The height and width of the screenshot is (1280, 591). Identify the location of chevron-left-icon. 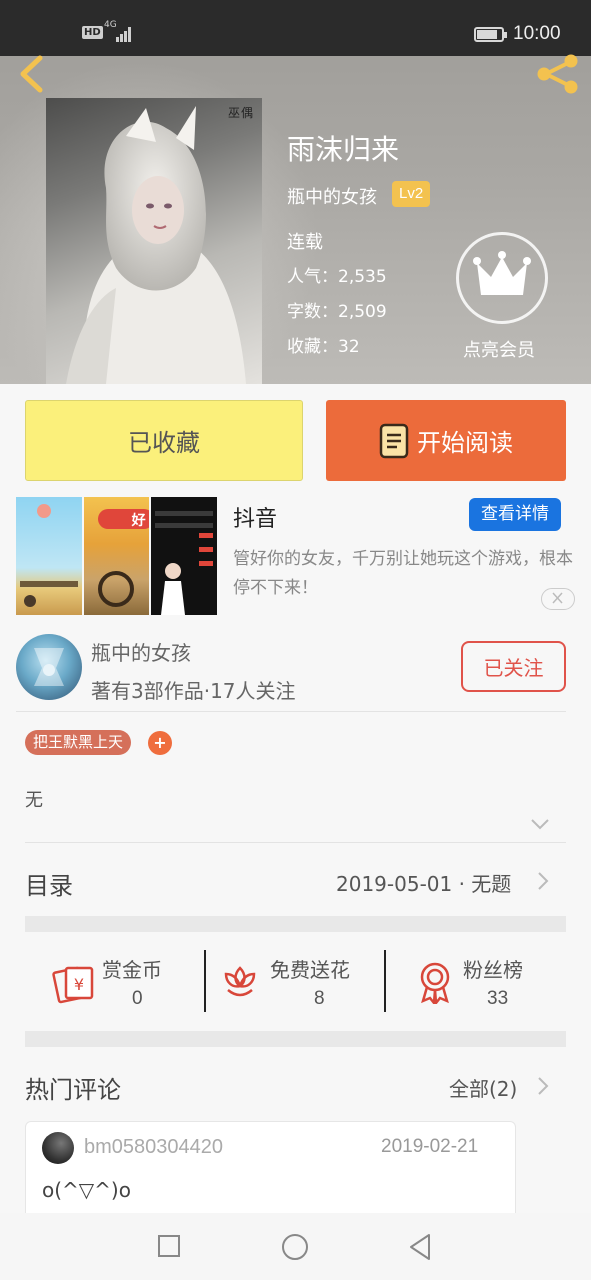
(31, 74).